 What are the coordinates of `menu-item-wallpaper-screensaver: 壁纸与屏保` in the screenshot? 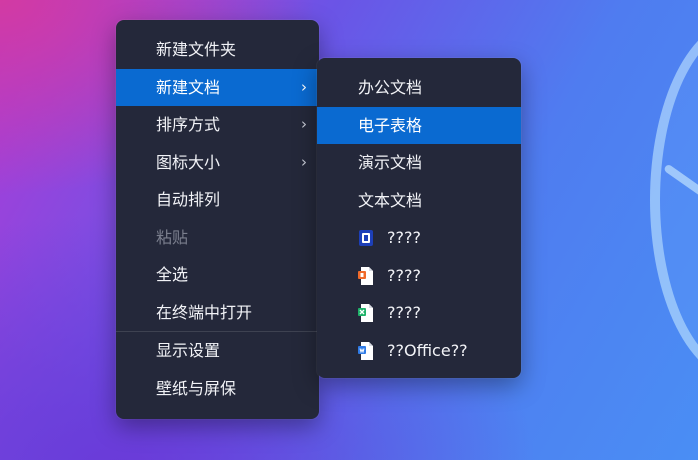 It's located at (217, 389).